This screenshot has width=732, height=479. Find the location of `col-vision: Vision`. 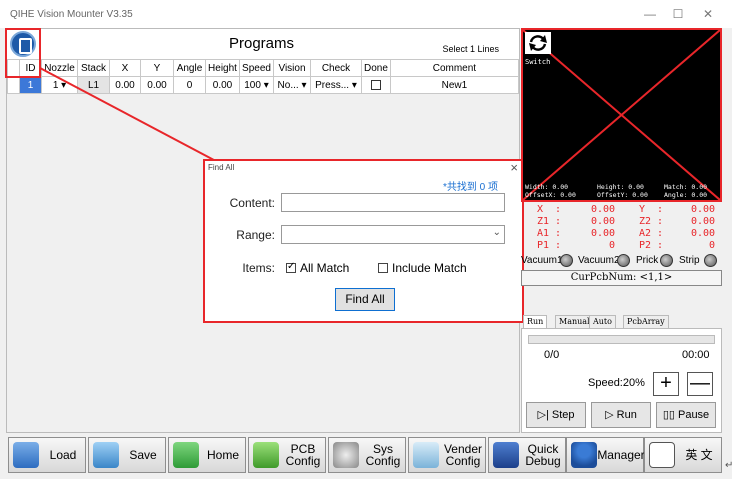

col-vision: Vision is located at coordinates (292, 68).